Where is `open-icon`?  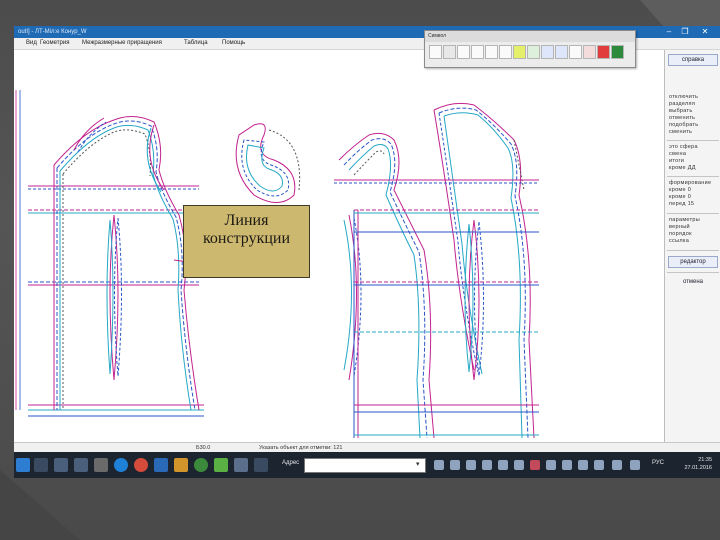
open-icon is located at coordinates (435, 52).